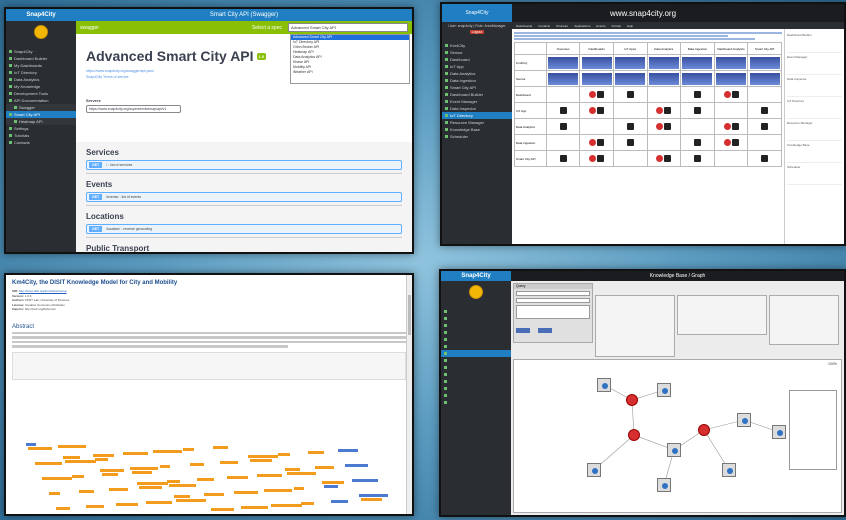 The height and width of the screenshot is (520, 846). I want to click on sidebar-item: Heatmap API, so click(41, 121).